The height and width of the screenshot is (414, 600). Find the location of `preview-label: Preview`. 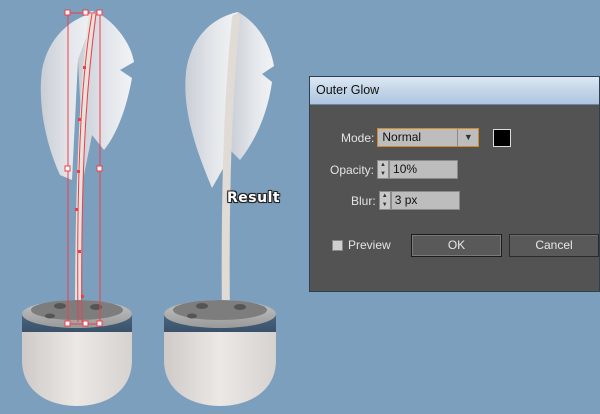

preview-label: Preview is located at coordinates (369, 245).